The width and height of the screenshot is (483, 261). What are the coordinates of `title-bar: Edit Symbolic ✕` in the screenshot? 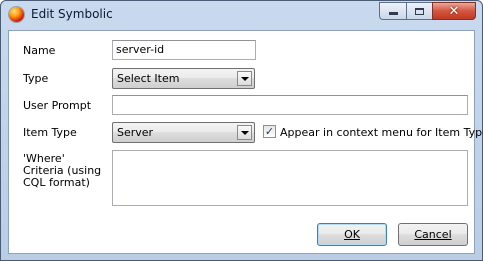 It's located at (241, 14).